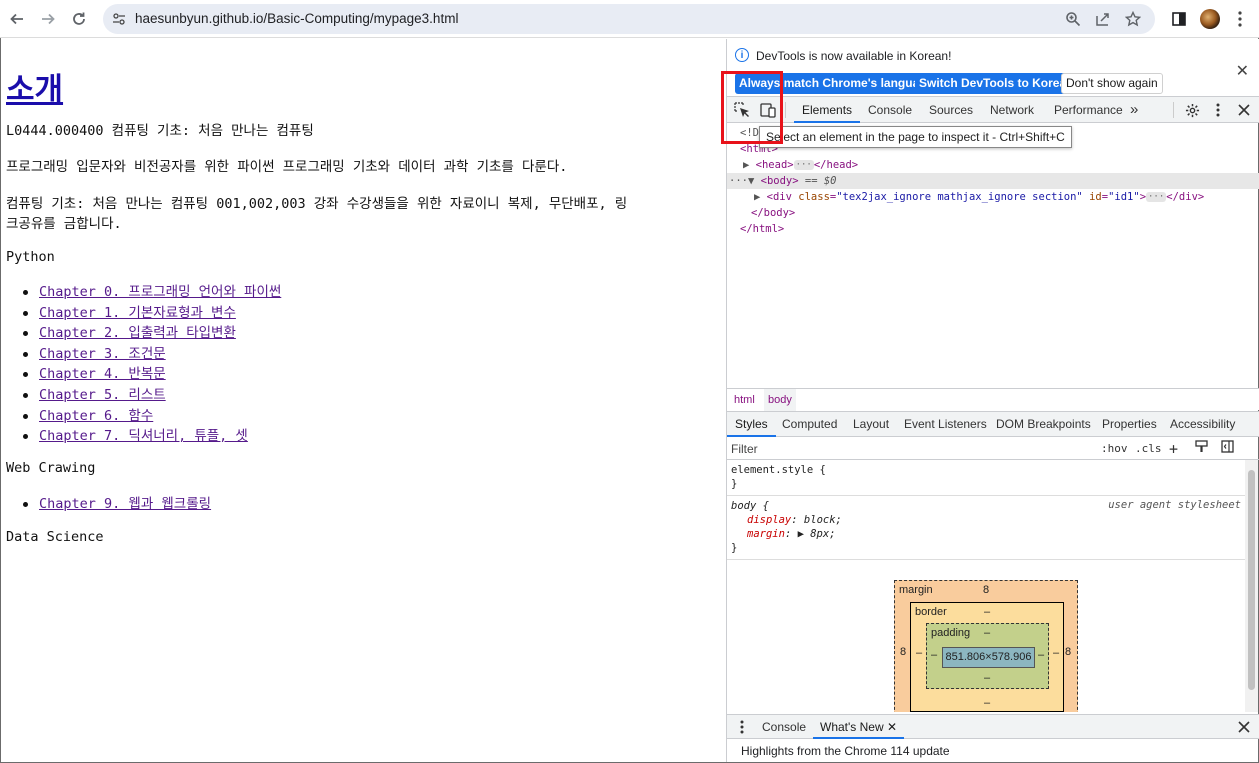  What do you see at coordinates (1043, 424) in the screenshot?
I see `tab-dom-breakpoints: DOM Breakpoints` at bounding box center [1043, 424].